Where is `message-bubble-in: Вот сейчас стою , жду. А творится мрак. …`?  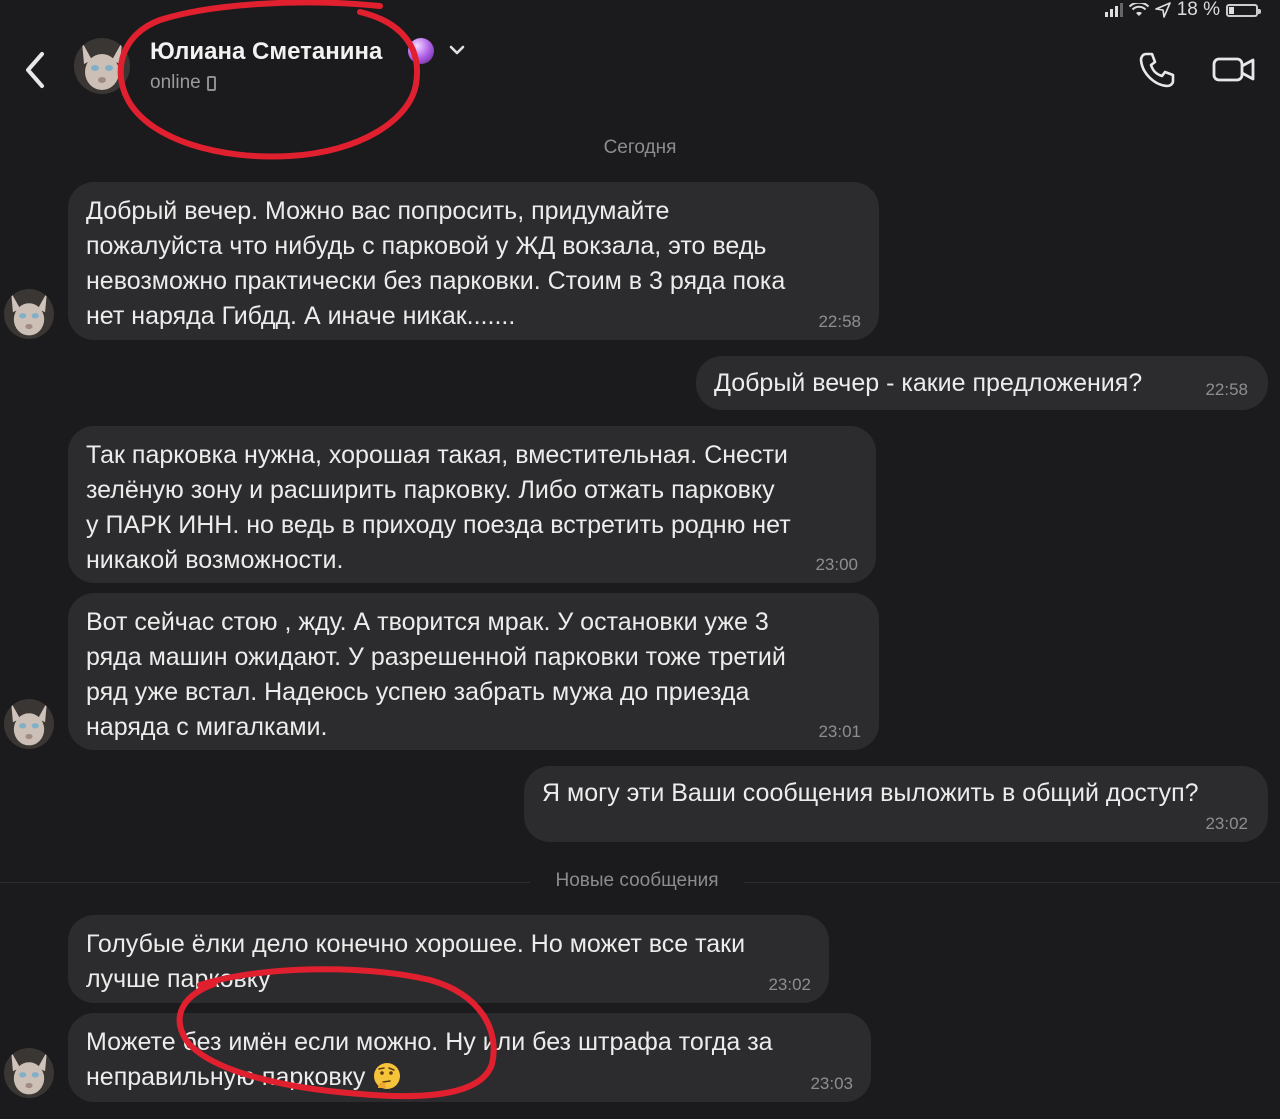 message-bubble-in: Вот сейчас стою , жду. А творится мрак. … is located at coordinates (473, 671).